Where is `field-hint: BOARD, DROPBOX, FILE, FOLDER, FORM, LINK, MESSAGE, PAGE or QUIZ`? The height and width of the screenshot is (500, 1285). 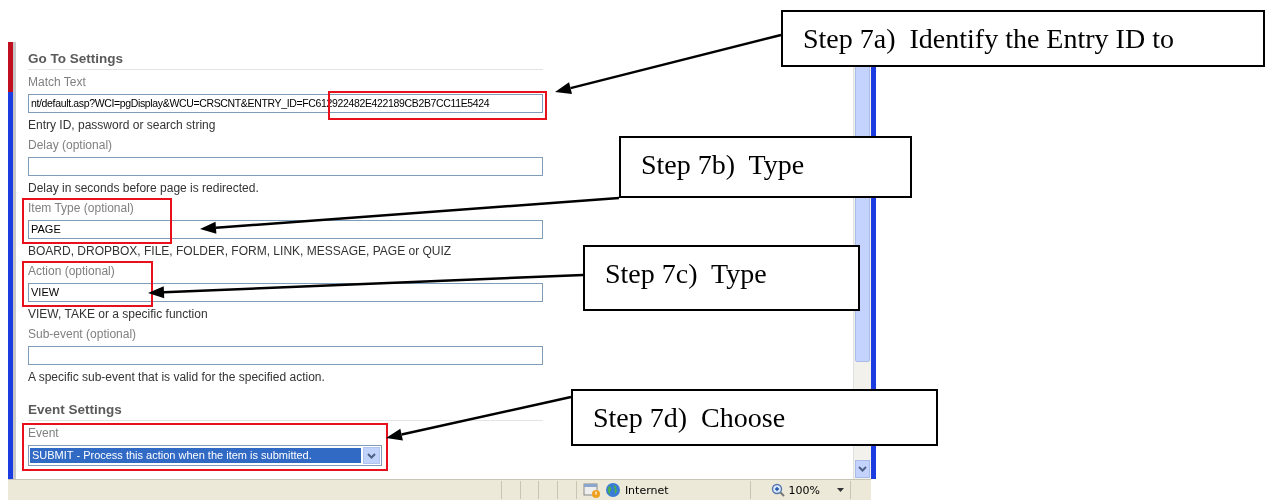 field-hint: BOARD, DROPBOX, FILE, FOLDER, FORM, LINK, MESSAGE, PAGE or QUIZ is located at coordinates (240, 251).